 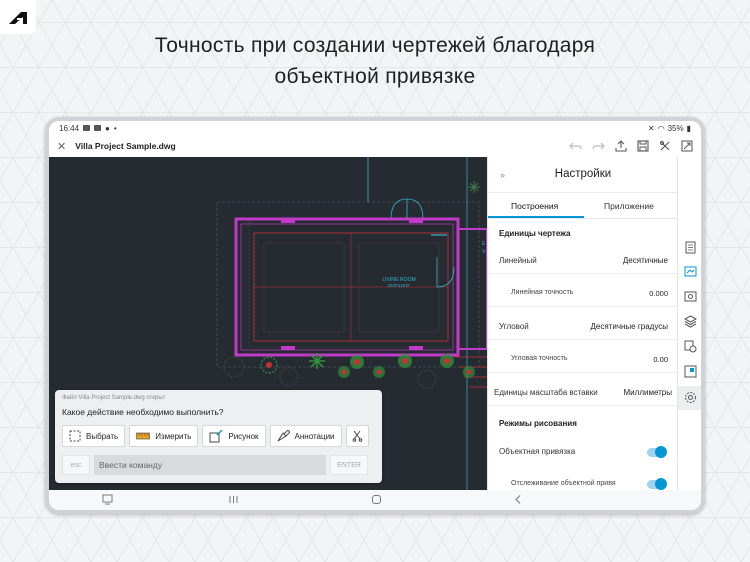 What do you see at coordinates (76, 465) in the screenshot?
I see `esc-button: esc` at bounding box center [76, 465].